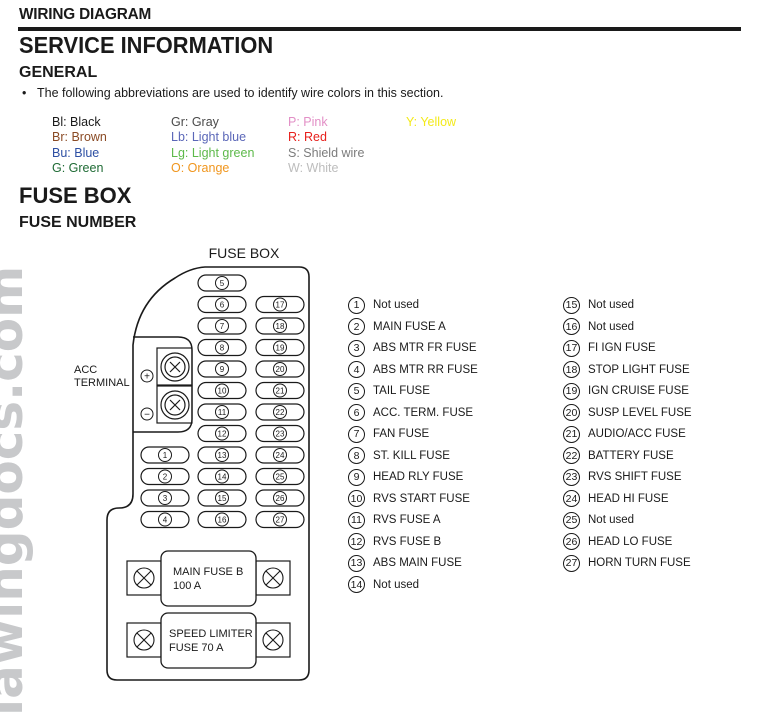 This screenshot has height=716, width=770. I want to click on fuse-slot: 12, so click(222, 433).